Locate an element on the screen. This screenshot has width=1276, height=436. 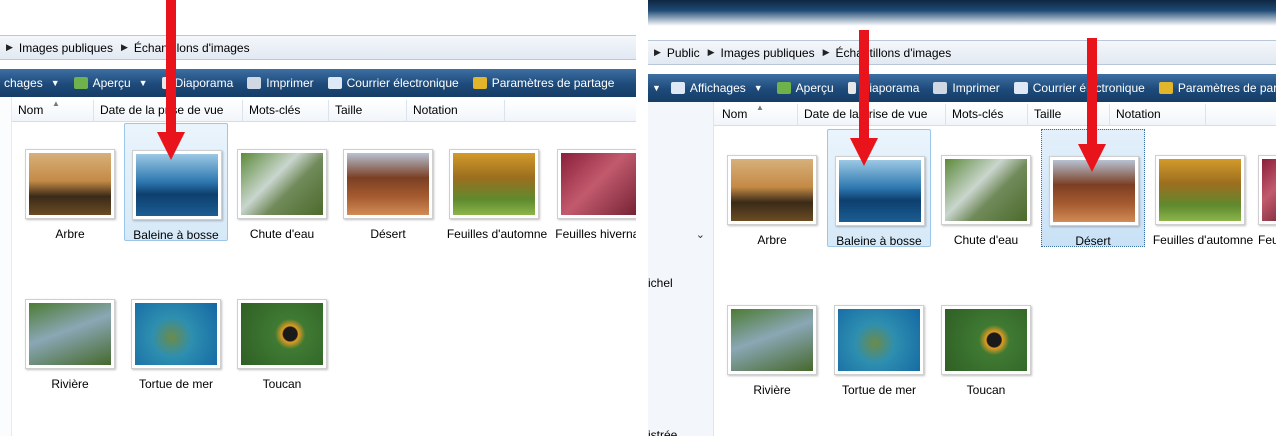
column-label: Date de la prise de vue is located at coordinates (162, 109).